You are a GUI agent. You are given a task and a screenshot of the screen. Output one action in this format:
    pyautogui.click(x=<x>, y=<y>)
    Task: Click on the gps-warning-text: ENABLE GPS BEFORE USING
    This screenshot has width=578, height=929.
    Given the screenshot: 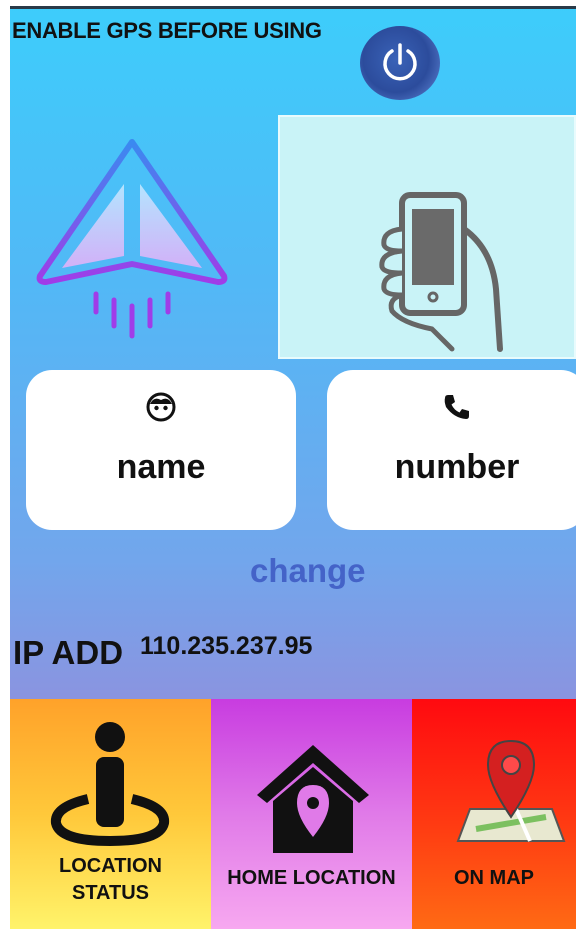 What is the action you would take?
    pyautogui.click(x=167, y=30)
    